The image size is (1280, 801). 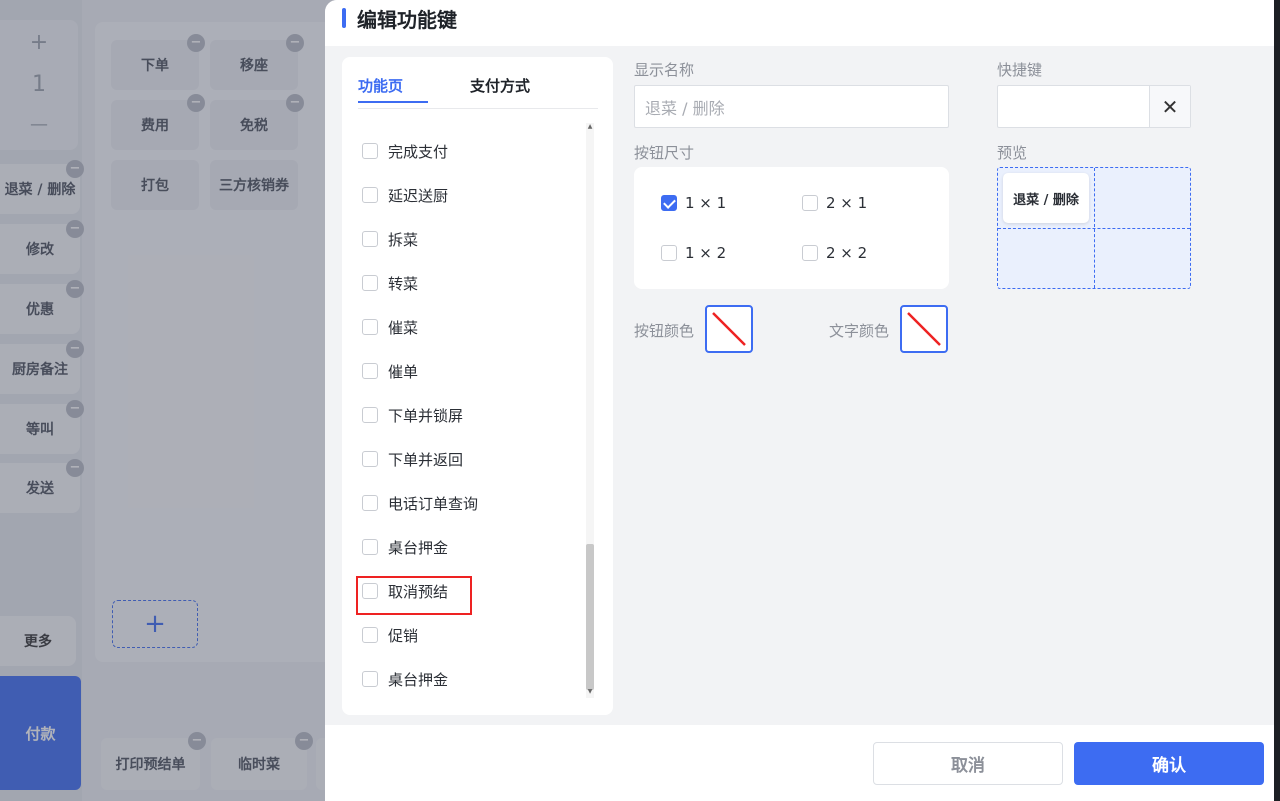 I want to click on active-tab-indicator, so click(x=393, y=102).